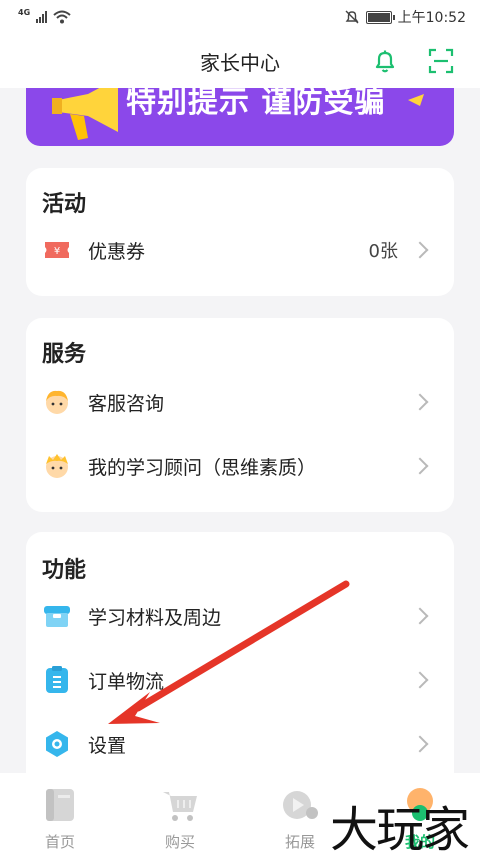 The image size is (480, 853). What do you see at coordinates (240, 402) in the screenshot?
I see `customer-service-row: 客服咨询` at bounding box center [240, 402].